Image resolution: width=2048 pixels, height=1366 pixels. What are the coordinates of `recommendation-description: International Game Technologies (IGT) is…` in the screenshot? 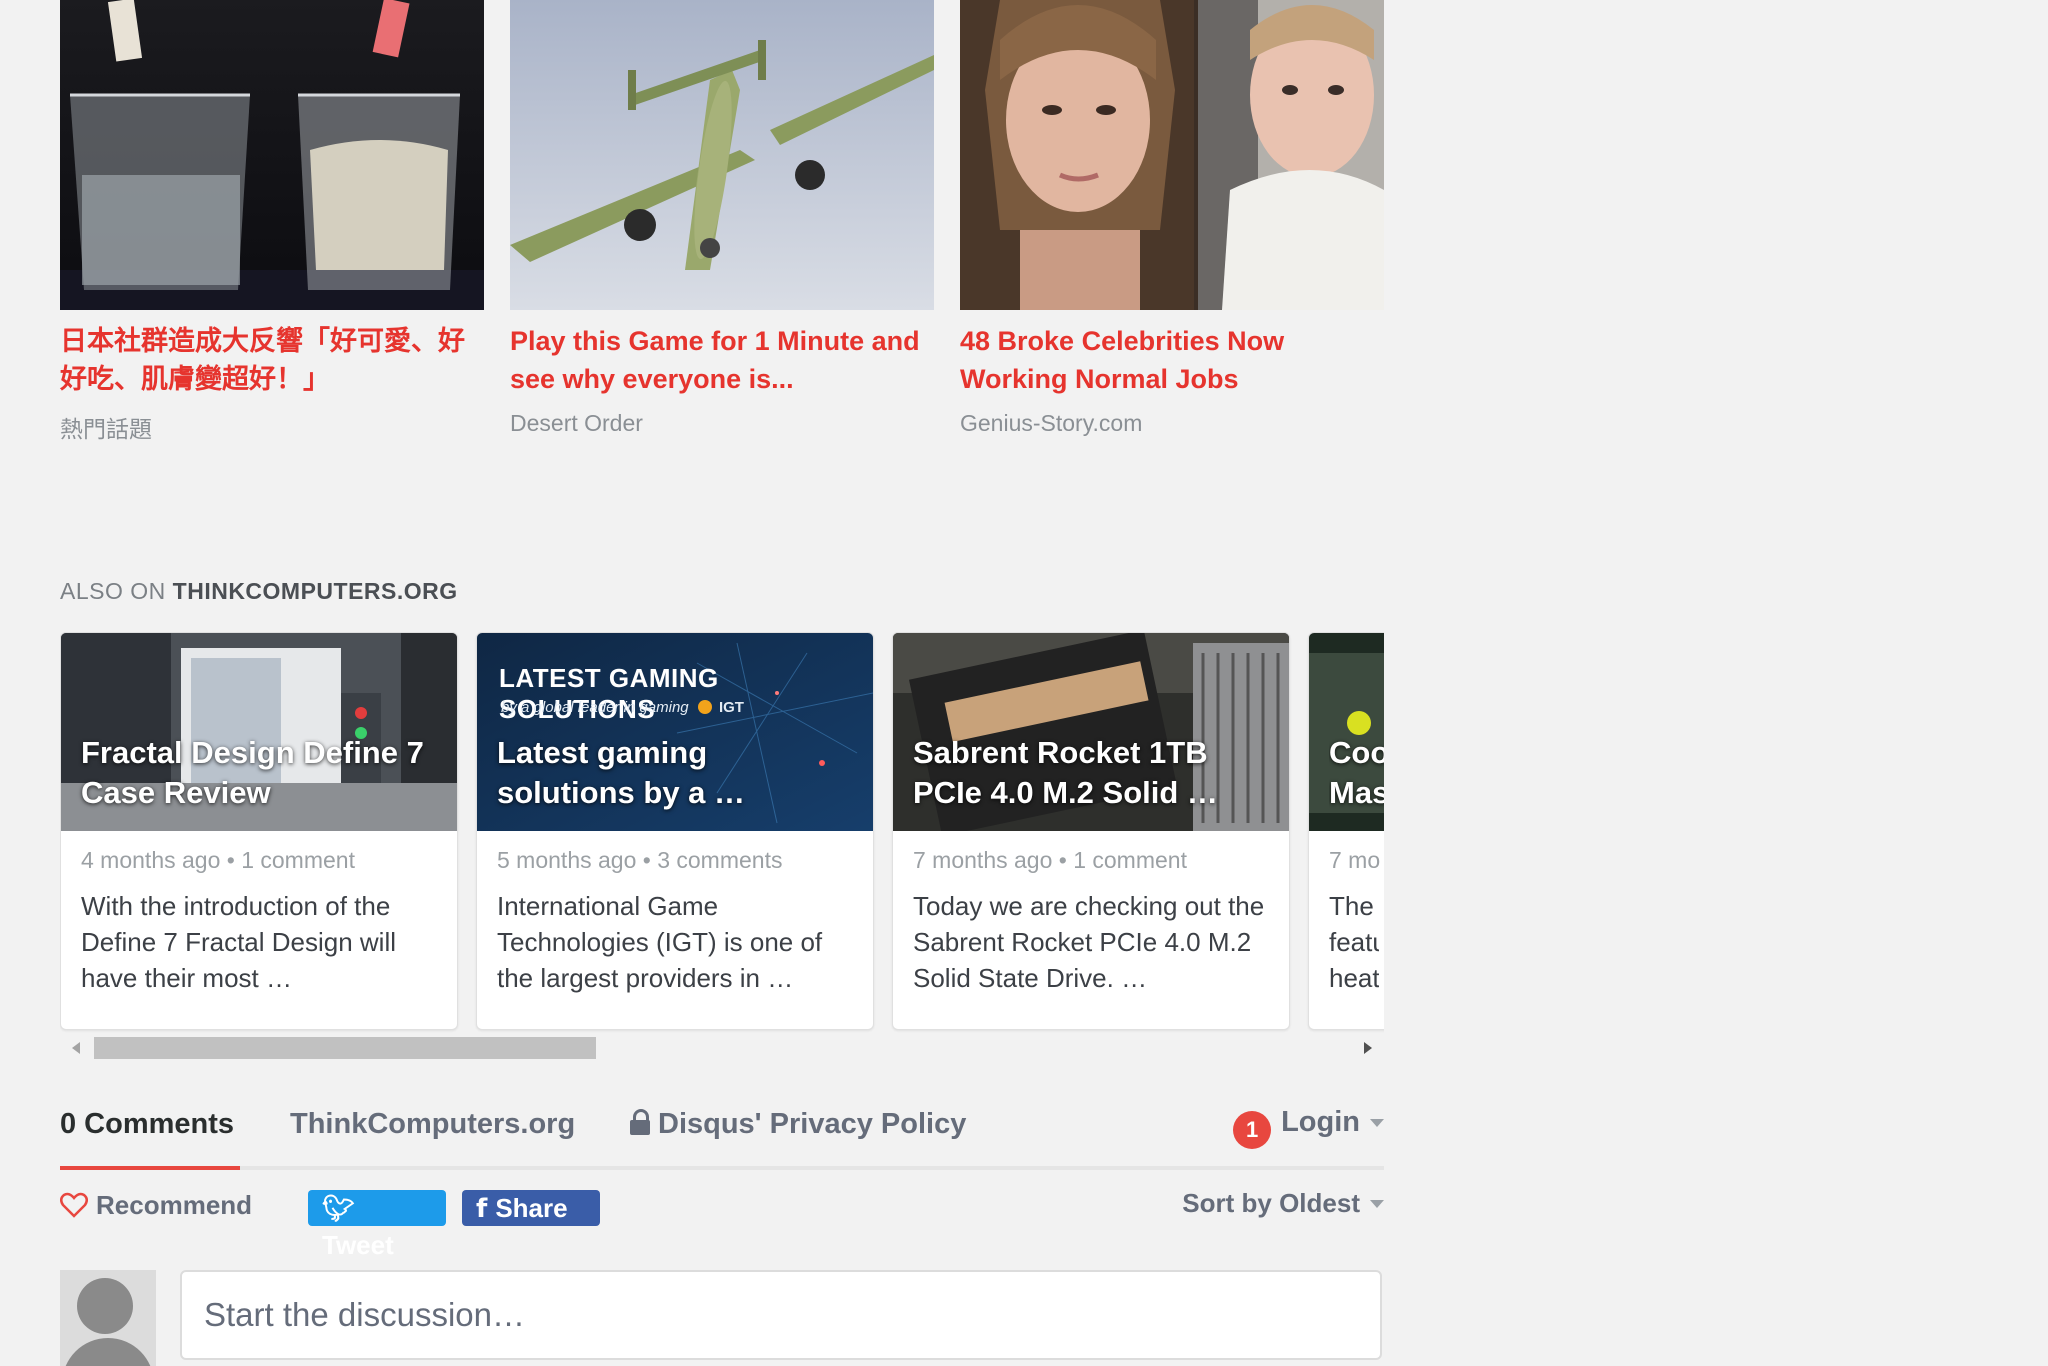 It's located at (675, 942).